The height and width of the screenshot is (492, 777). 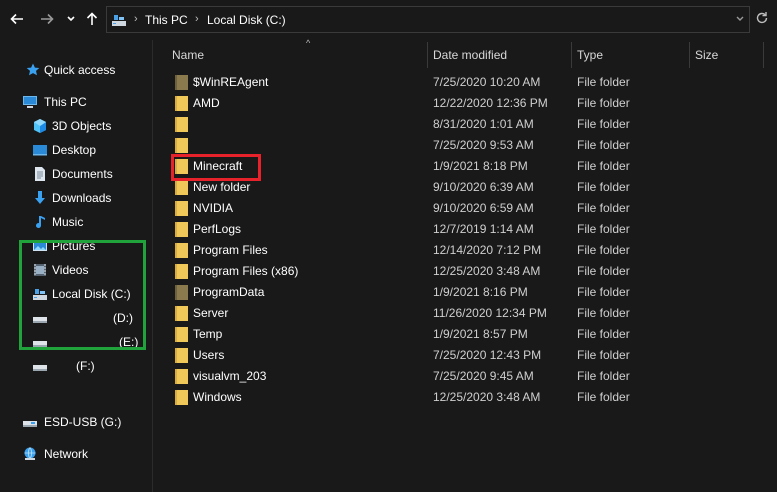 I want to click on table-row: Temp 1/9/2021 8:57 PM File folder, so click(x=465, y=334).